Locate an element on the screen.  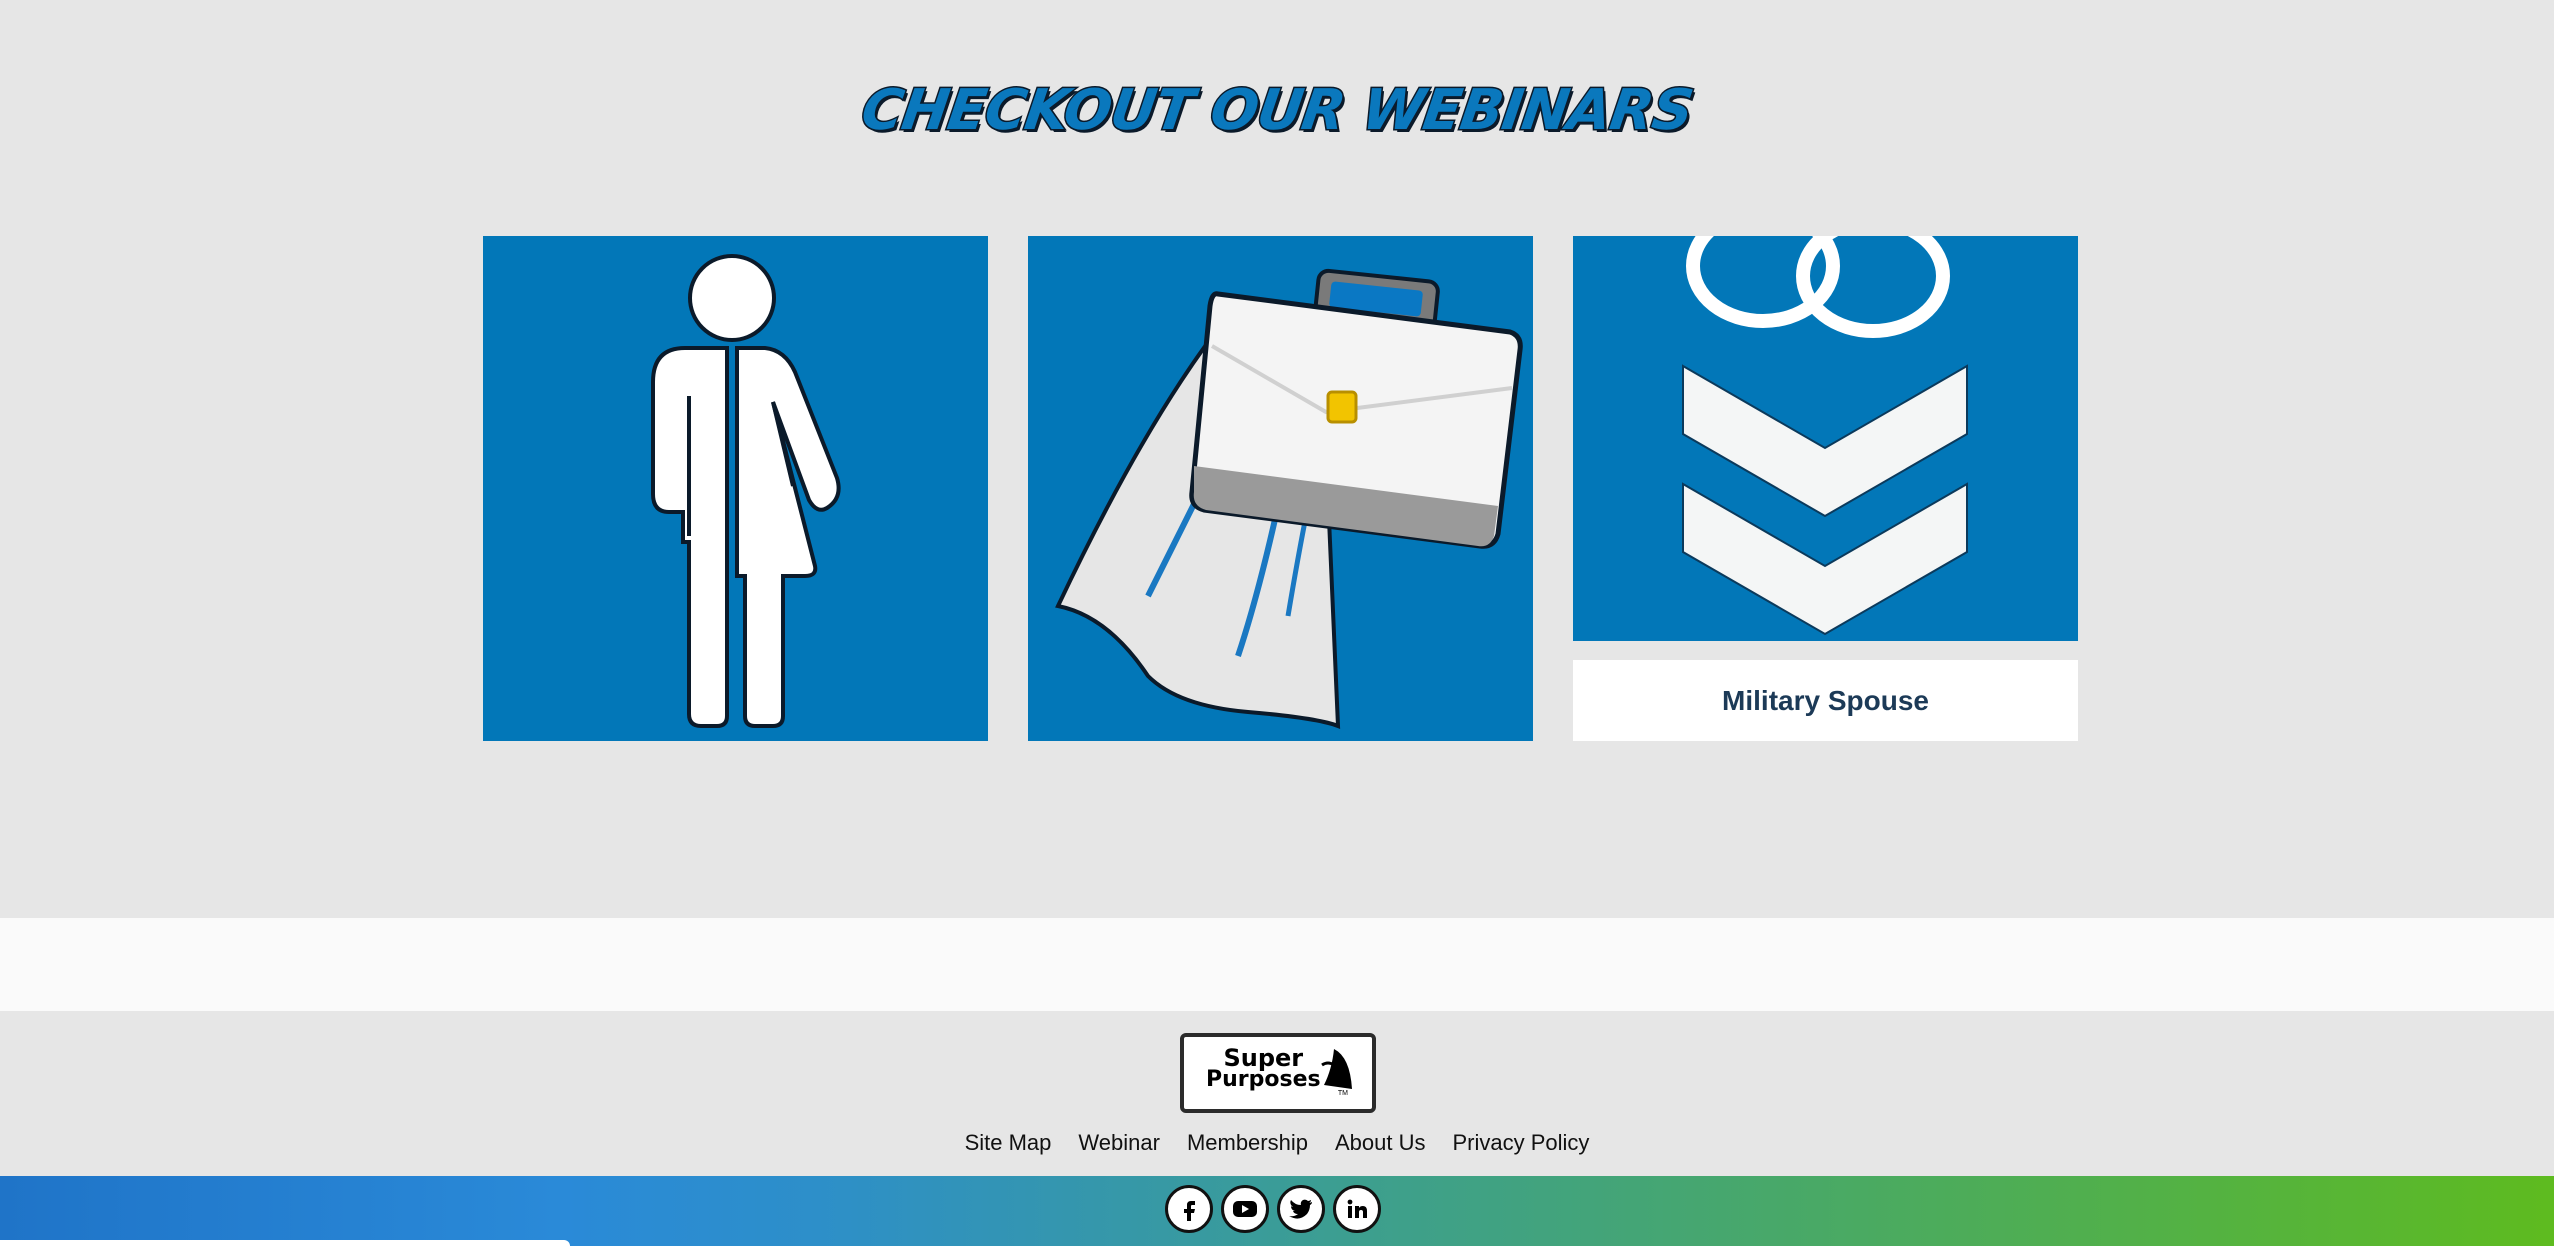
footer-link-site-map: Site Map is located at coordinates (1008, 1143).